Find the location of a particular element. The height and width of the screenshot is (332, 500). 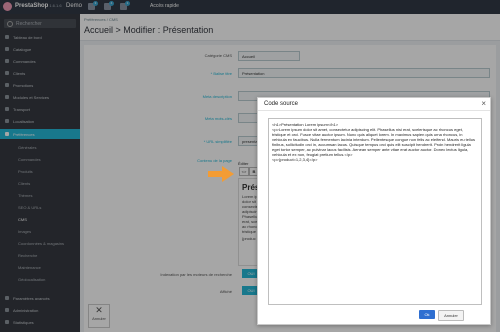

dialog-close-icon: × is located at coordinates (483, 103).